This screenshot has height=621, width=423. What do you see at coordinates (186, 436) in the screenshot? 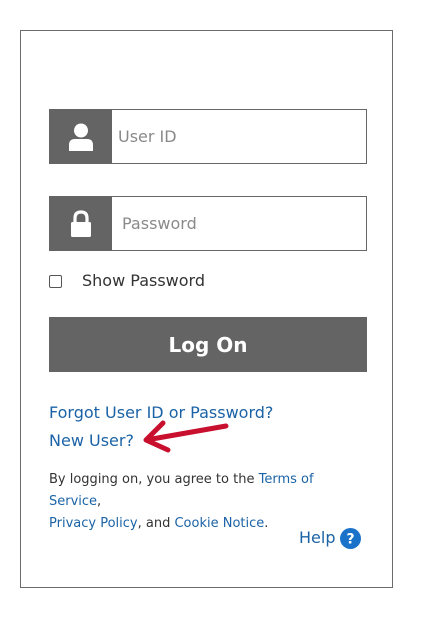
I see `red-arrow-icon` at bounding box center [186, 436].